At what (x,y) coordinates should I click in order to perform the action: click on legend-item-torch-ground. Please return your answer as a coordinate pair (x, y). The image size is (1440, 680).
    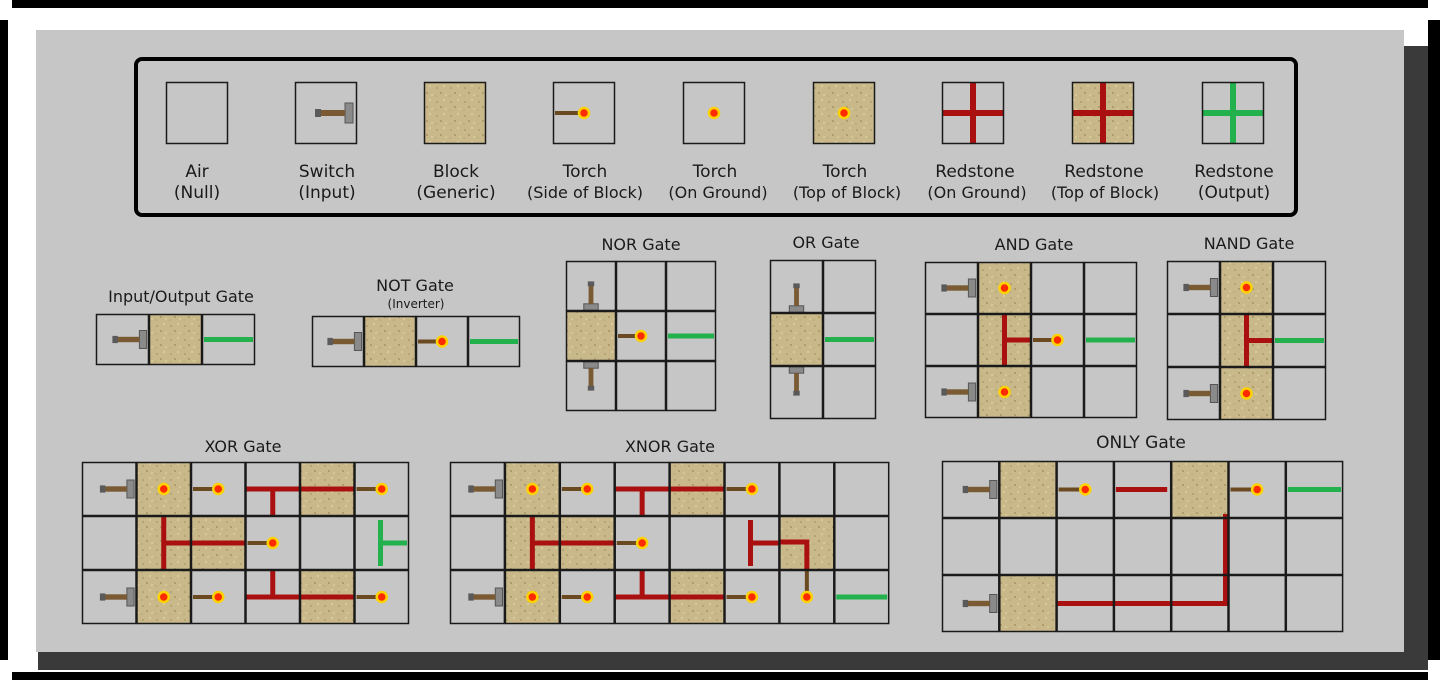
    Looking at the image, I should click on (714, 113).